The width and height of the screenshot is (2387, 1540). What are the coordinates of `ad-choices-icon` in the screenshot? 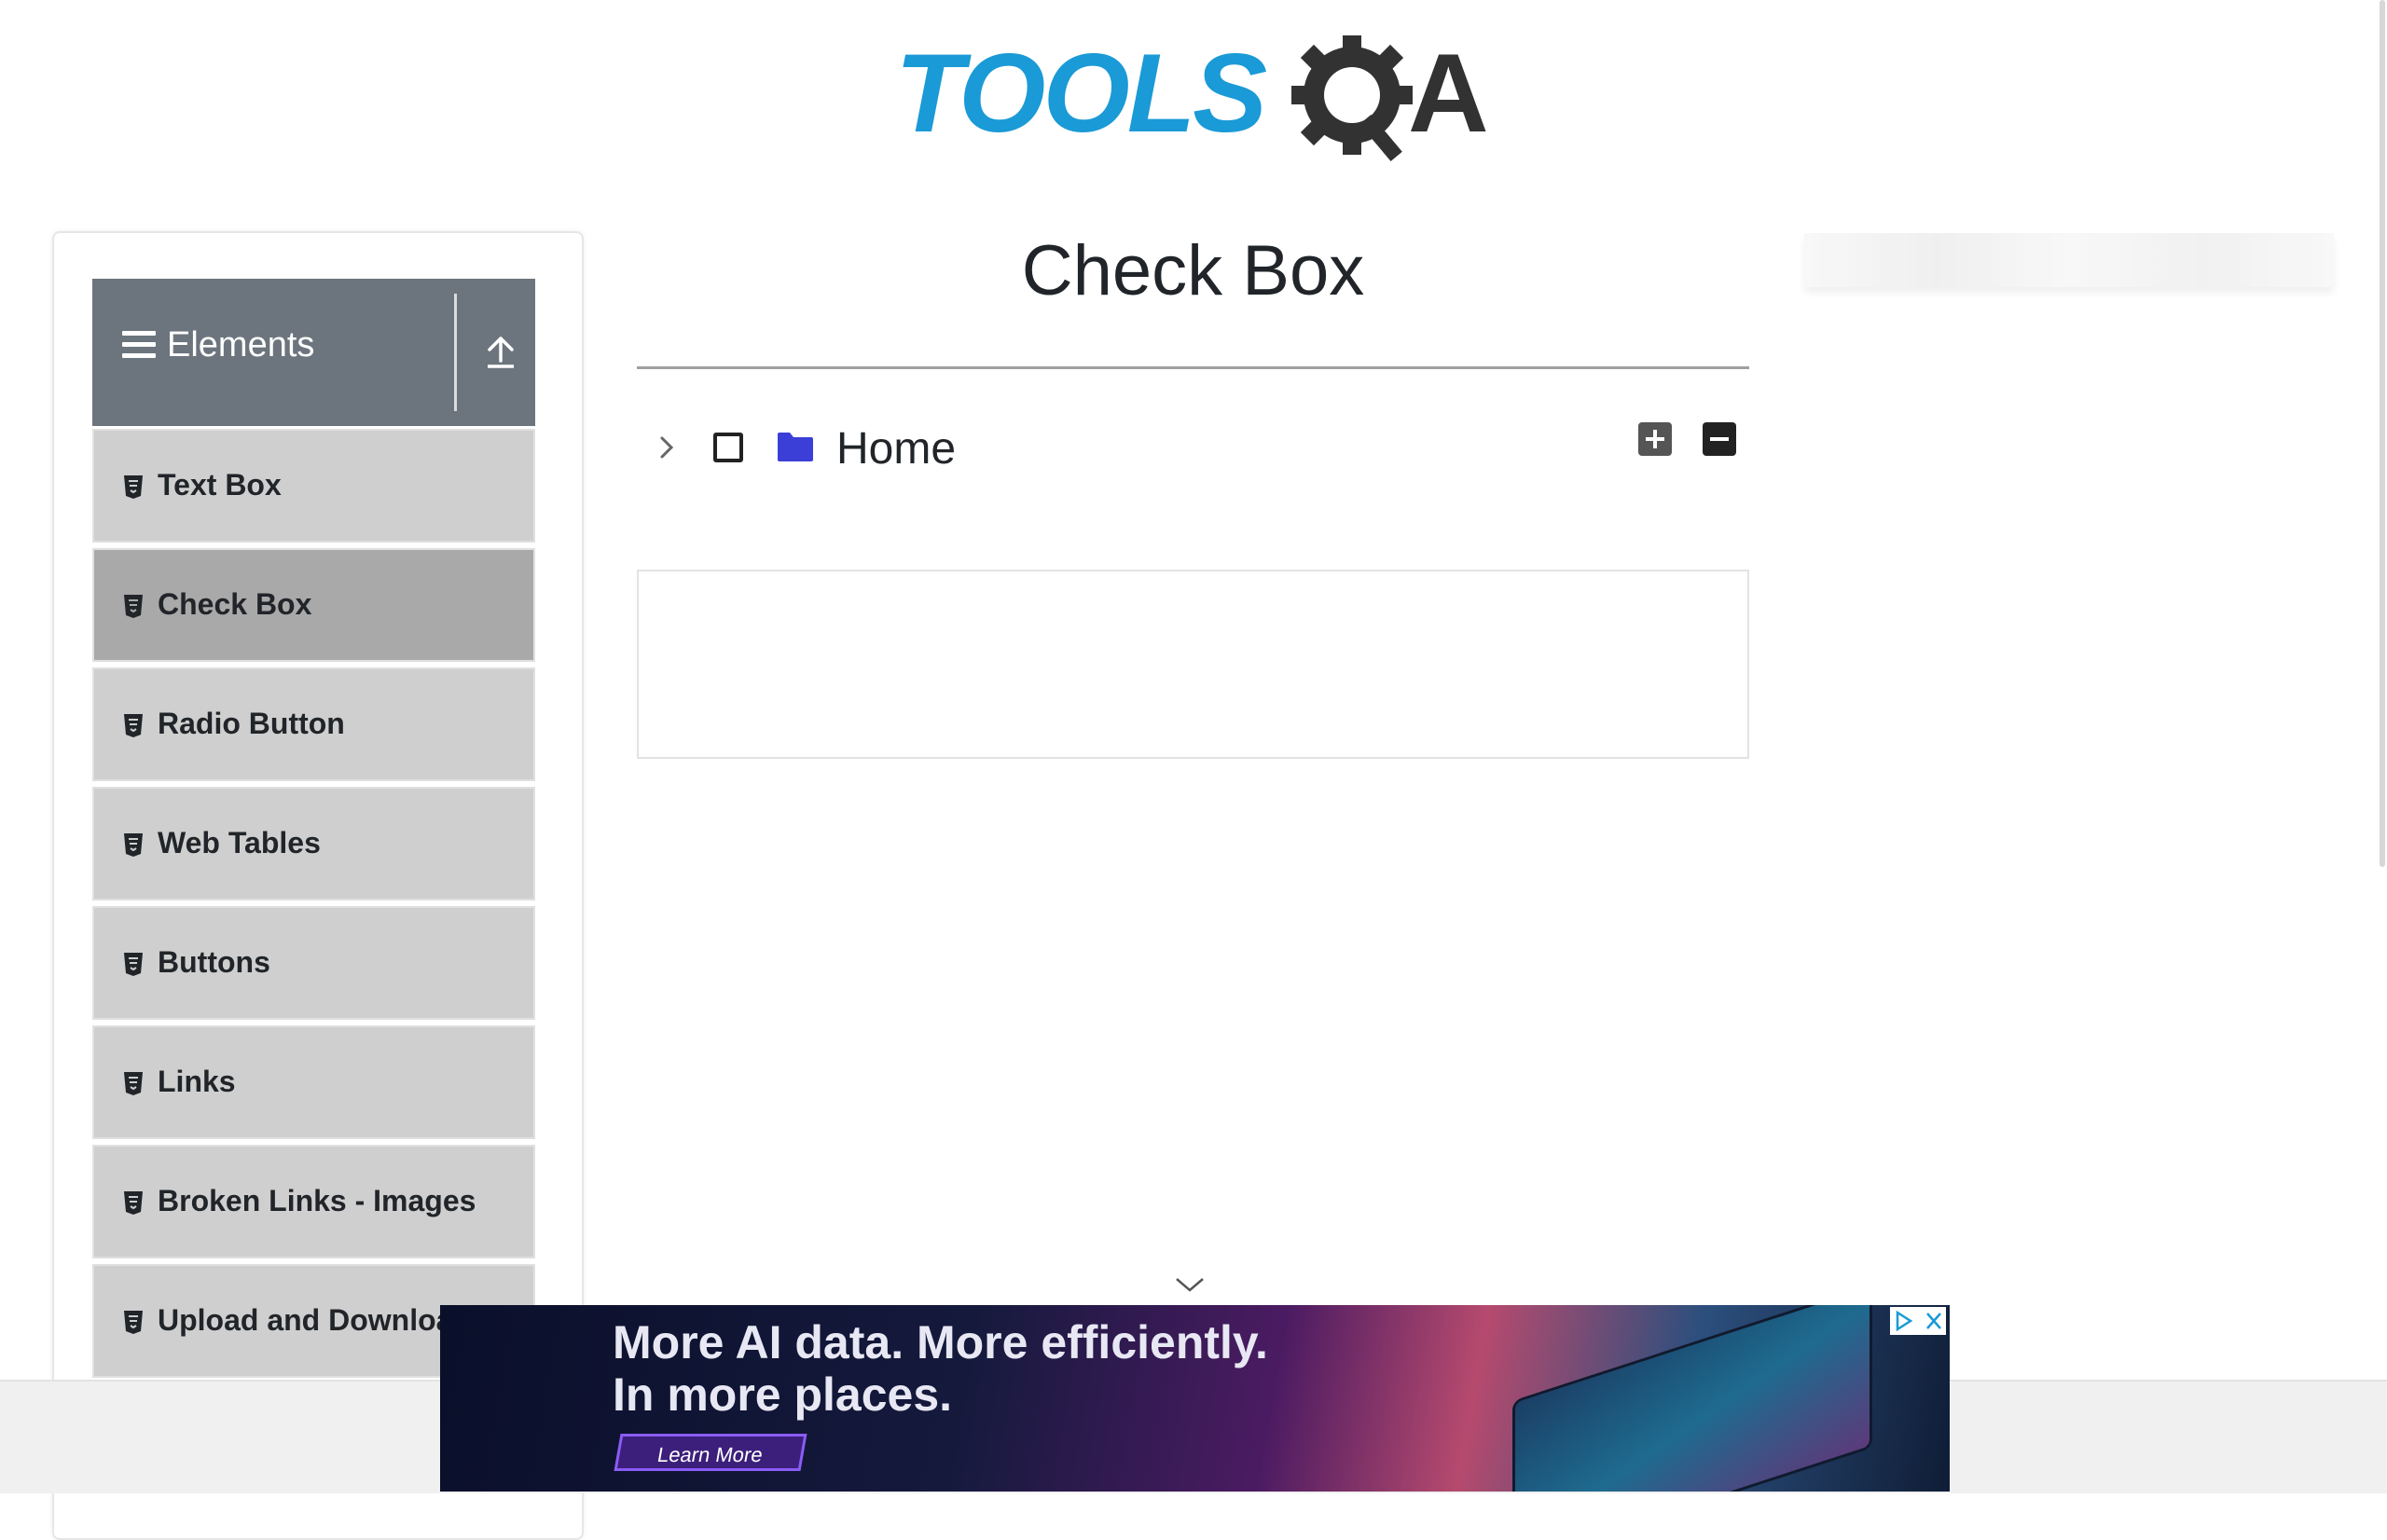 It's located at (1918, 1321).